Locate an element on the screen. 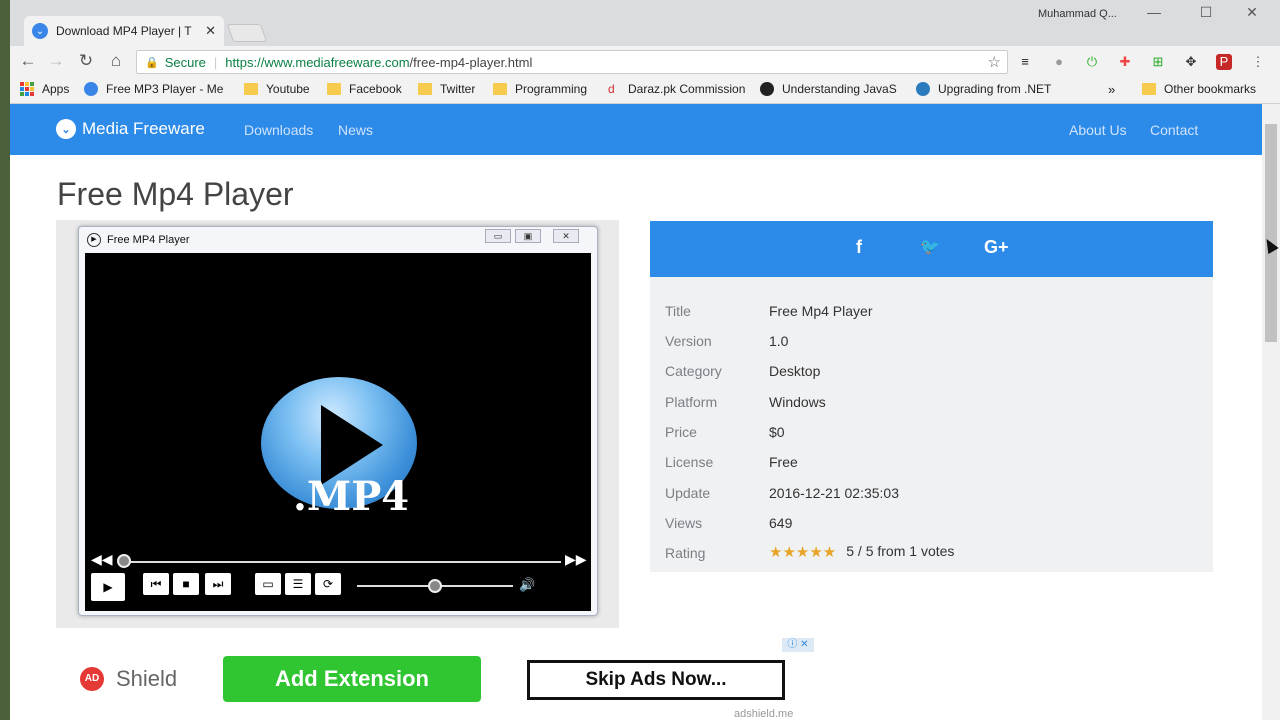 The image size is (1280, 720). bookmark-item: Understanding JavaS is located at coordinates (831, 89).